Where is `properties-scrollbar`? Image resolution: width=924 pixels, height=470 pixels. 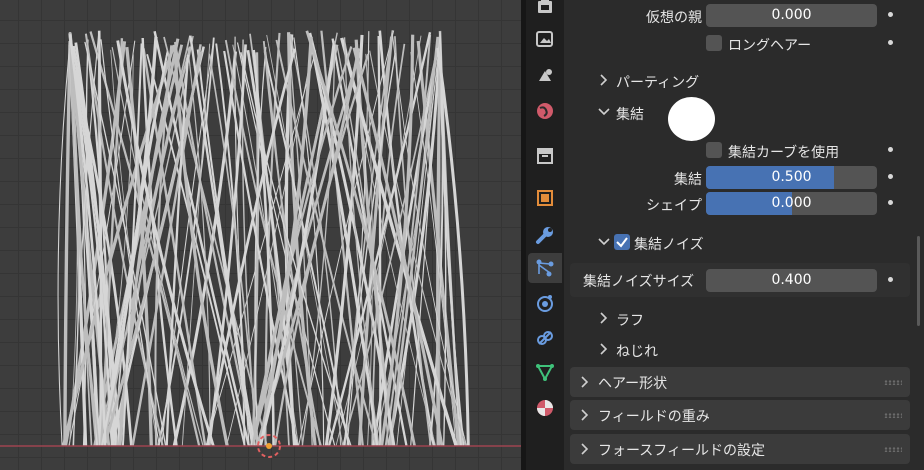 properties-scrollbar is located at coordinates (918, 281).